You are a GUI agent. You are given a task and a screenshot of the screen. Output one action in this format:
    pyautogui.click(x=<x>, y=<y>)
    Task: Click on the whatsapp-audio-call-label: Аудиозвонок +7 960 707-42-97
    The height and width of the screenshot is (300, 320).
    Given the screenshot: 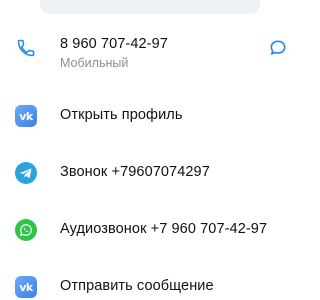 What is the action you would take?
    pyautogui.click(x=164, y=229)
    